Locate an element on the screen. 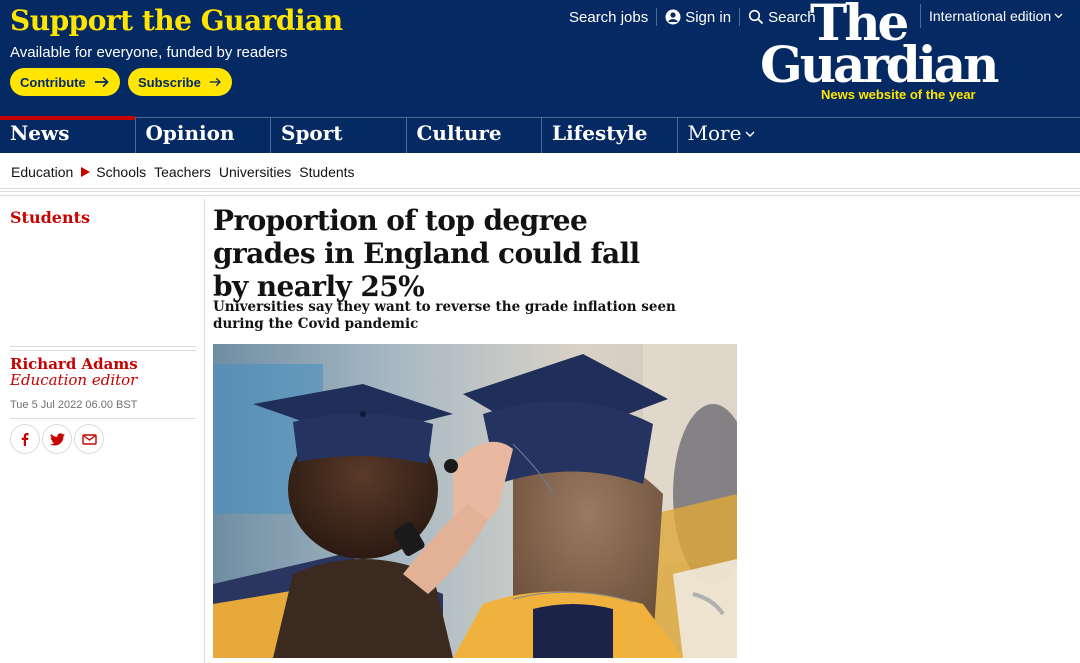 The height and width of the screenshot is (663, 1080). sign-in-label: Sign in is located at coordinates (708, 17).